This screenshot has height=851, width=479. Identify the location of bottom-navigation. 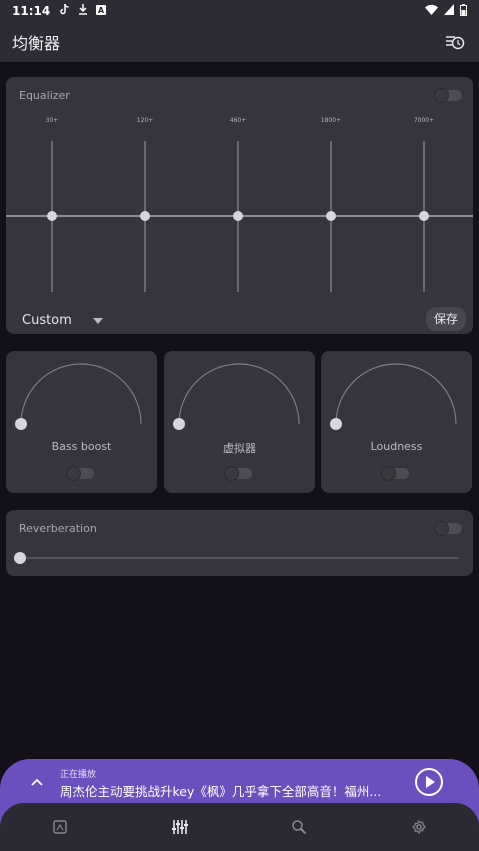
(239, 827).